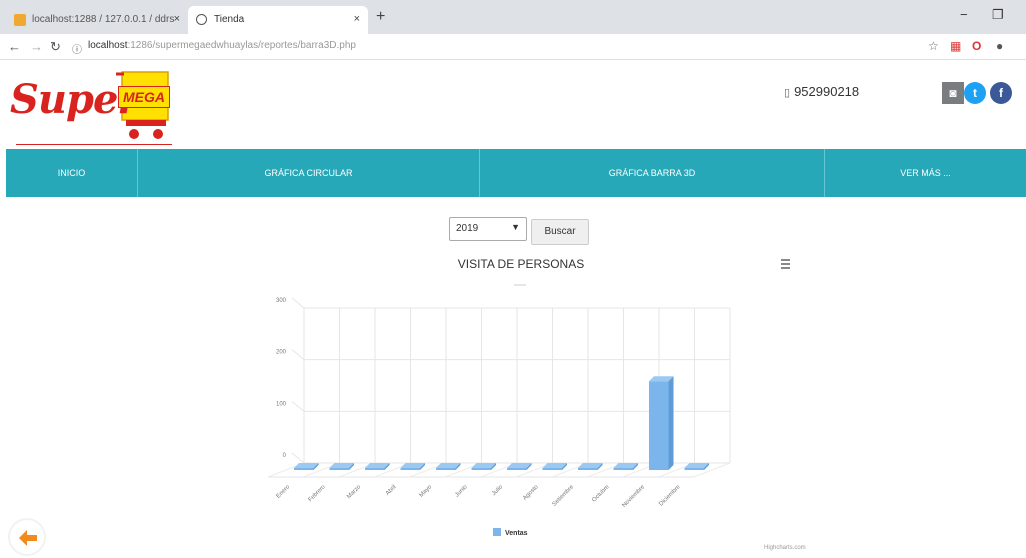 The height and width of the screenshot is (558, 1026). Describe the element at coordinates (309, 173) in the screenshot. I see `nav-grafica-circular: GRÁFICA CIRCULAR` at that location.